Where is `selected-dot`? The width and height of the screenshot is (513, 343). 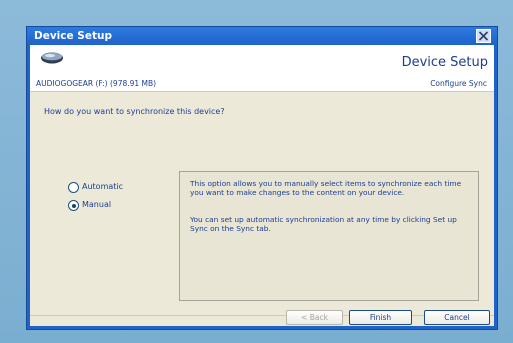 selected-dot is located at coordinates (73, 205).